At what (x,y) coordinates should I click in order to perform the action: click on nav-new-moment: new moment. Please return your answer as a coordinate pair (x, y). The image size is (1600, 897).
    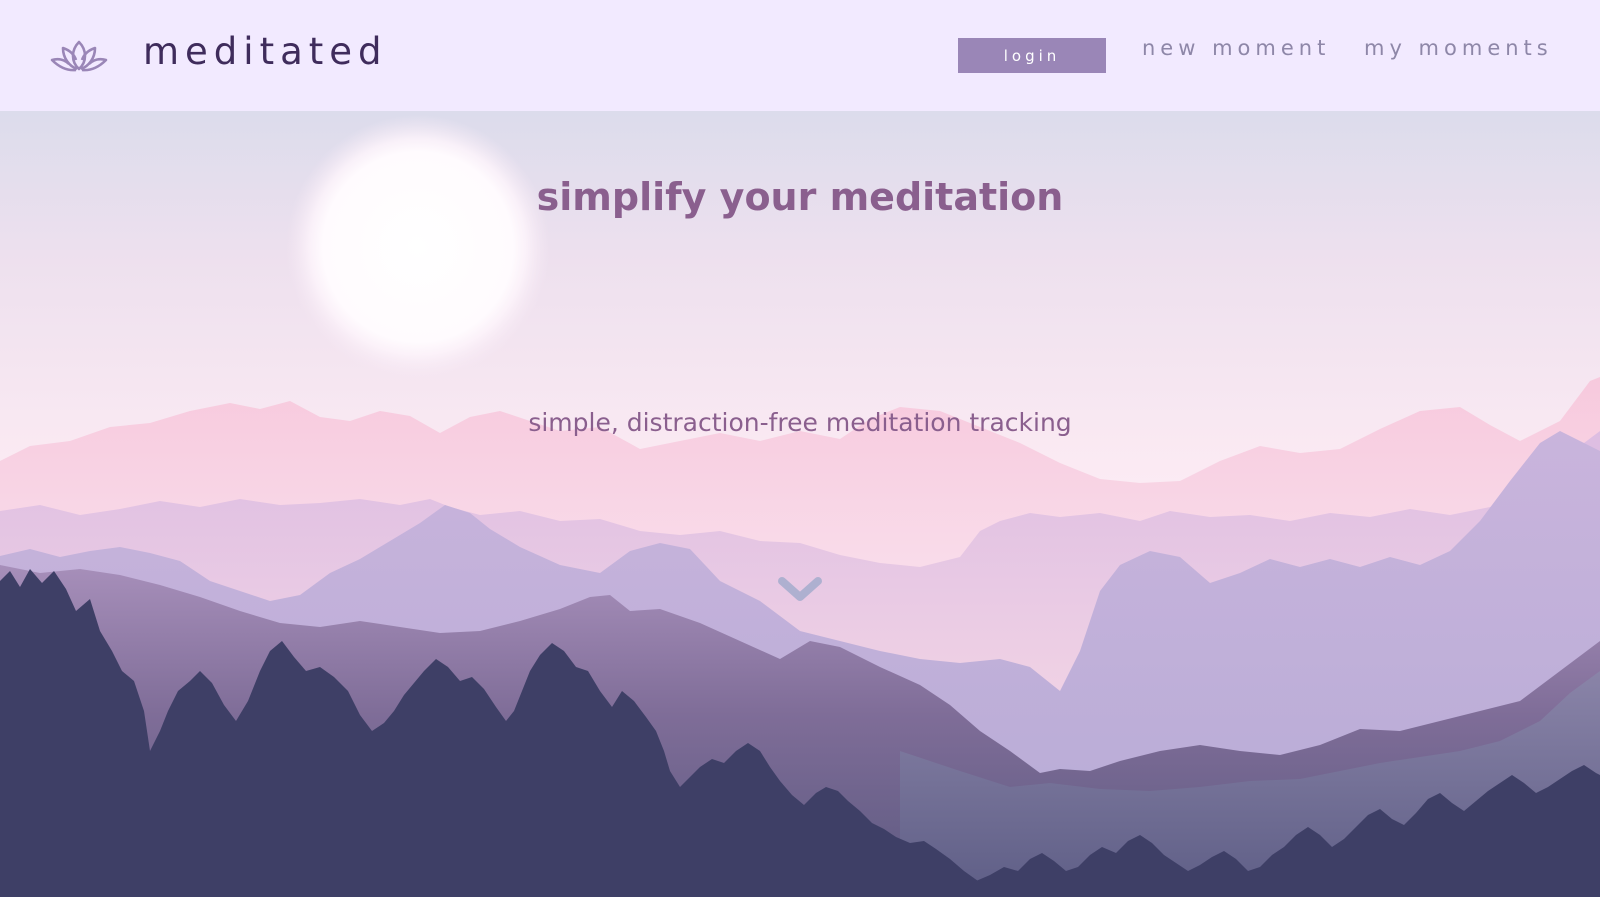
    Looking at the image, I should click on (1236, 48).